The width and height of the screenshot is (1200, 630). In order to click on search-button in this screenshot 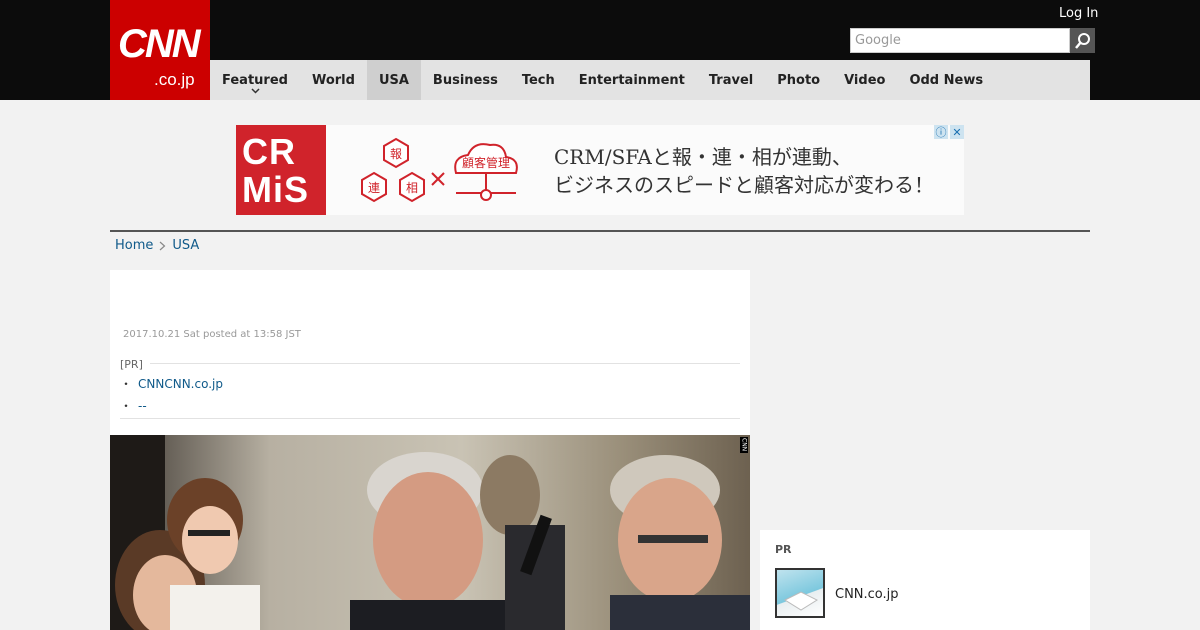, I will do `click(1082, 40)`.